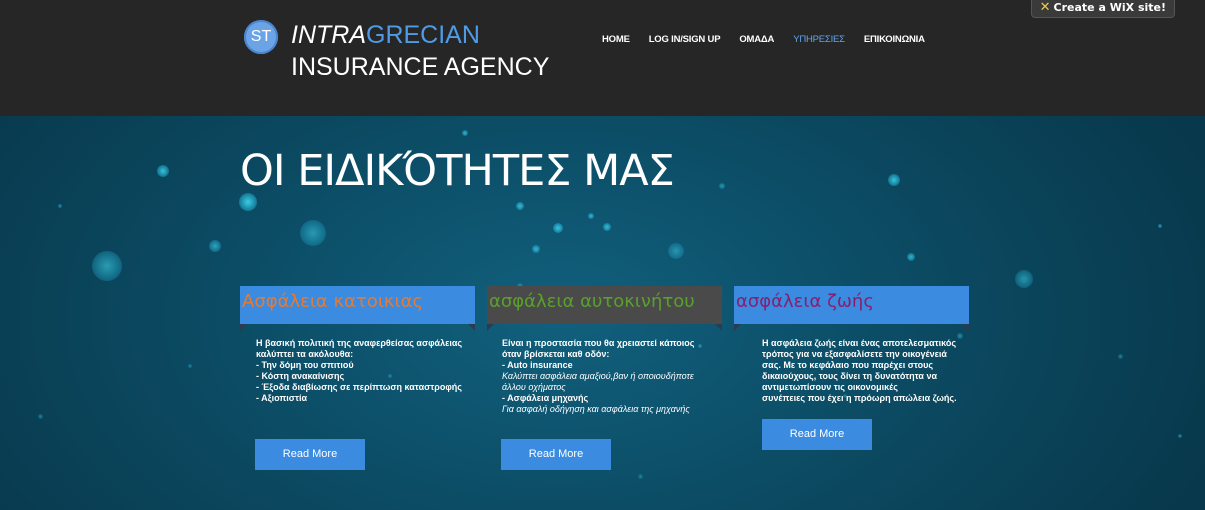  Describe the element at coordinates (848, 365) in the screenshot. I see `card-description-line: σας. Με το κεφάλαιο που παρέχει στους` at that location.